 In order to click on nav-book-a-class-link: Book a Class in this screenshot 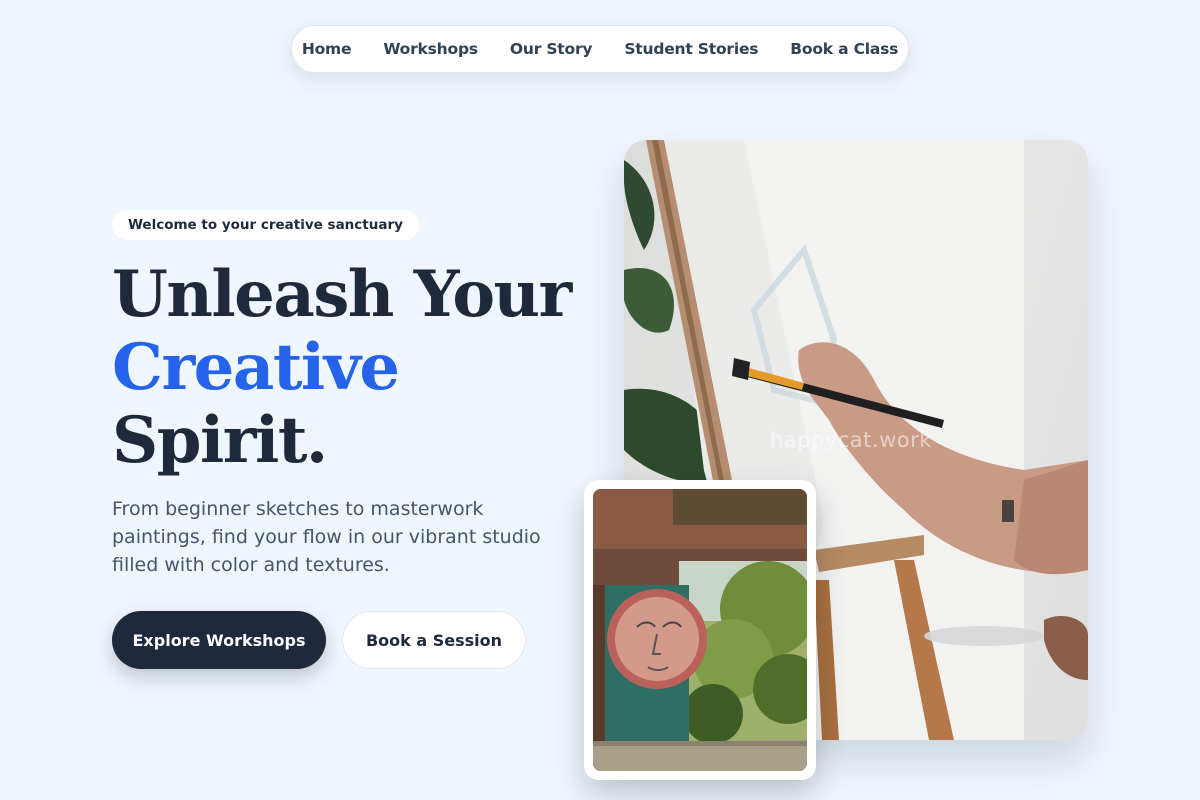, I will do `click(844, 49)`.